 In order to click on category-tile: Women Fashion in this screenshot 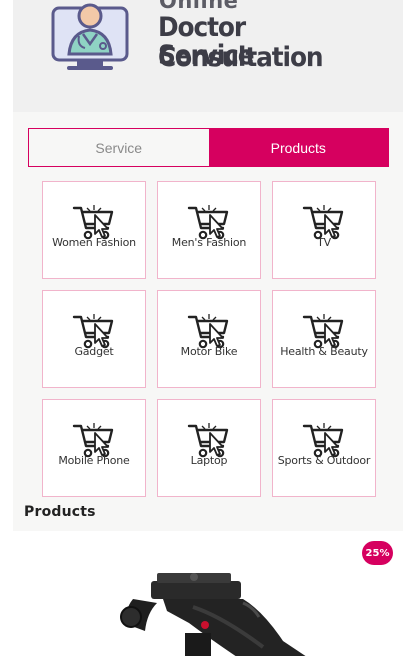, I will do `click(94, 230)`.